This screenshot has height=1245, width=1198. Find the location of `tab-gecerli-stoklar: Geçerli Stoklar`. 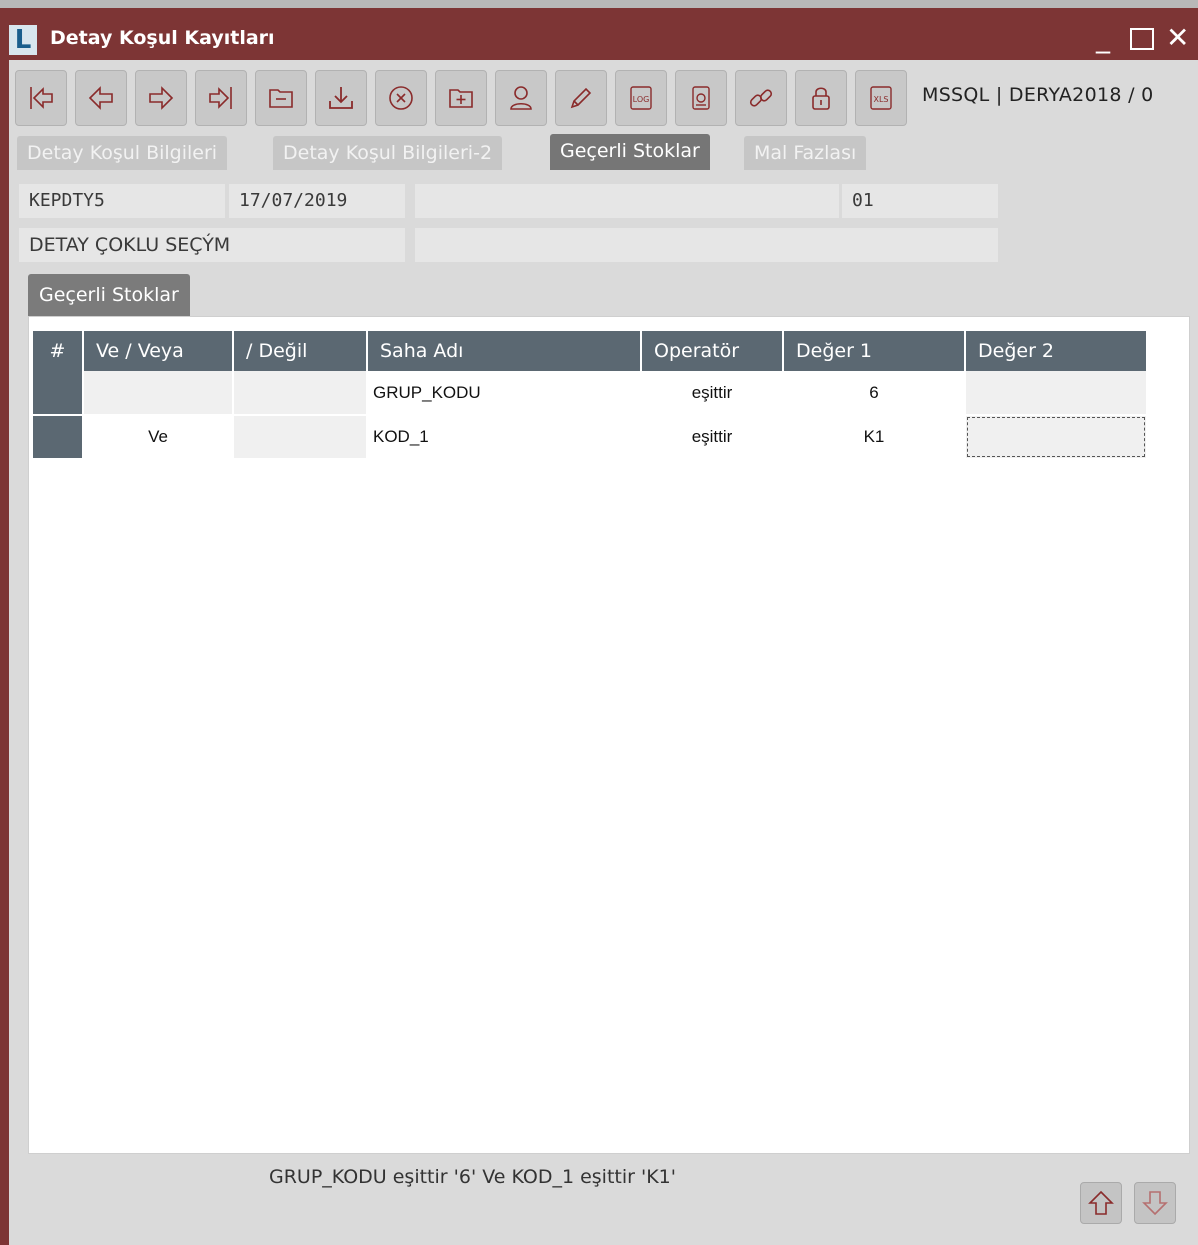

tab-gecerli-stoklar: Geçerli Stoklar is located at coordinates (630, 152).